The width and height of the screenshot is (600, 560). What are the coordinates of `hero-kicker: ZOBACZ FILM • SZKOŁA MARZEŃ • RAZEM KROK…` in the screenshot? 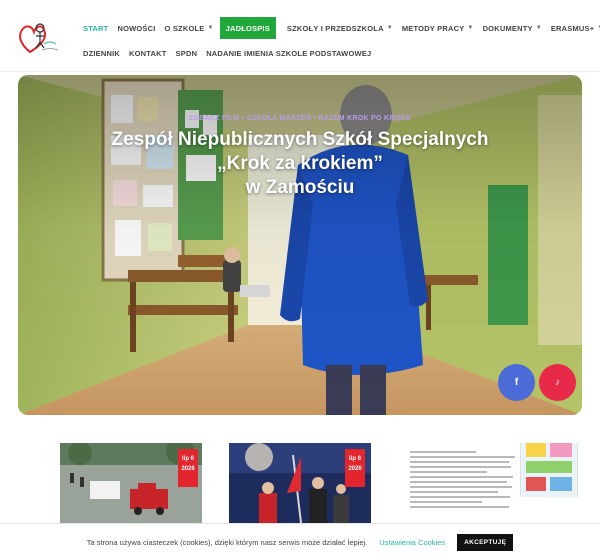 It's located at (300, 118).